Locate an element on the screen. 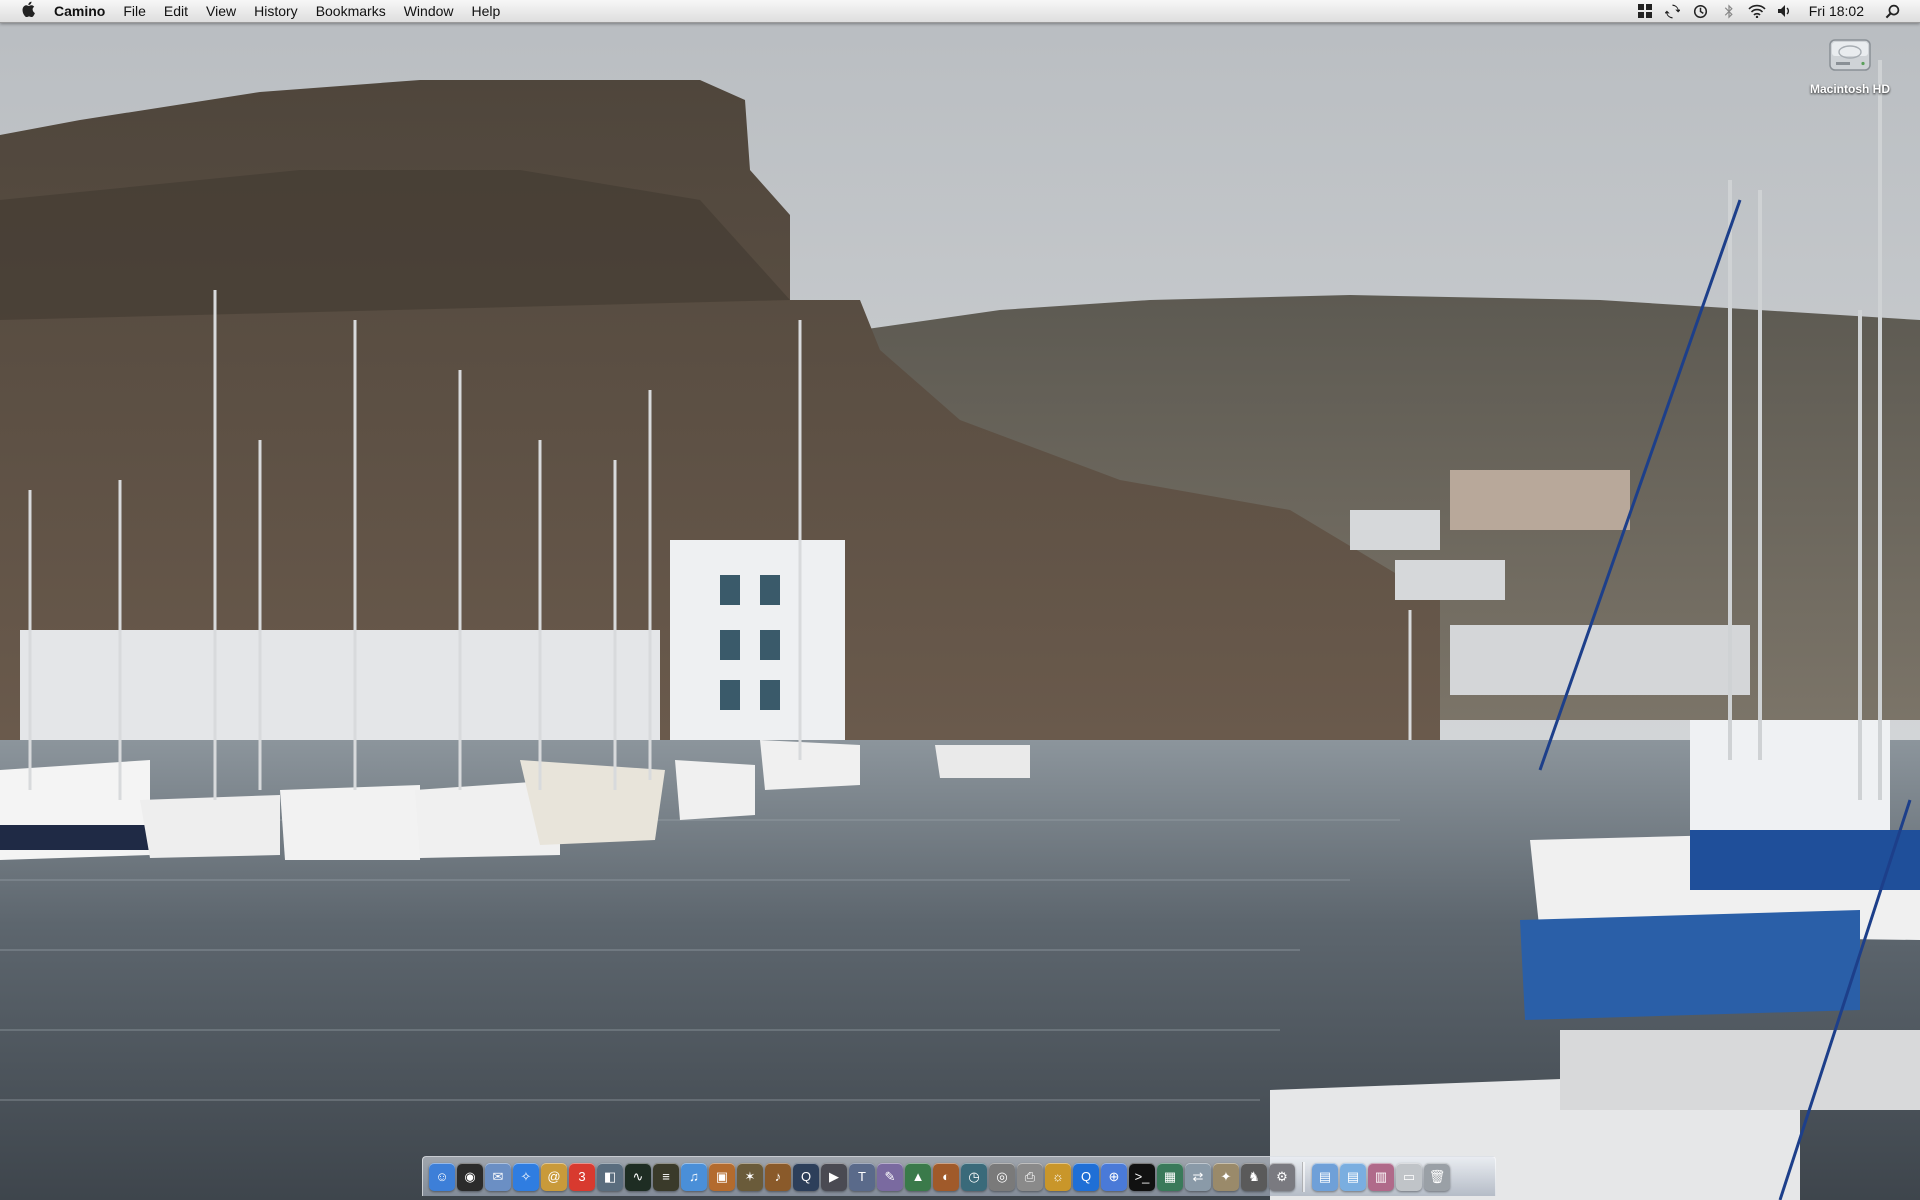  hard-drive-icon is located at coordinates (1850, 55).